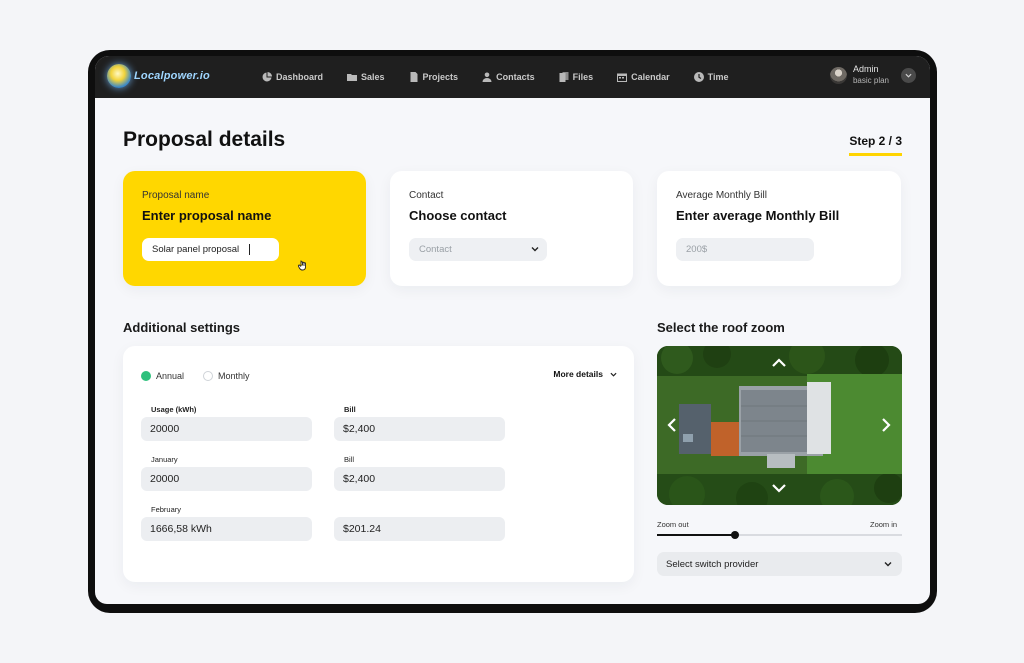  What do you see at coordinates (721, 195) in the screenshot?
I see `monthly-bill-label: Average Monthly Bill` at bounding box center [721, 195].